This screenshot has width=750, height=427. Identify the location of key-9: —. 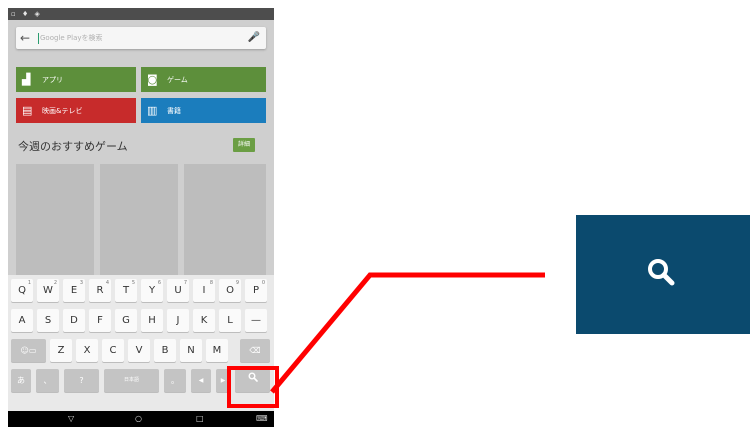
(256, 320).